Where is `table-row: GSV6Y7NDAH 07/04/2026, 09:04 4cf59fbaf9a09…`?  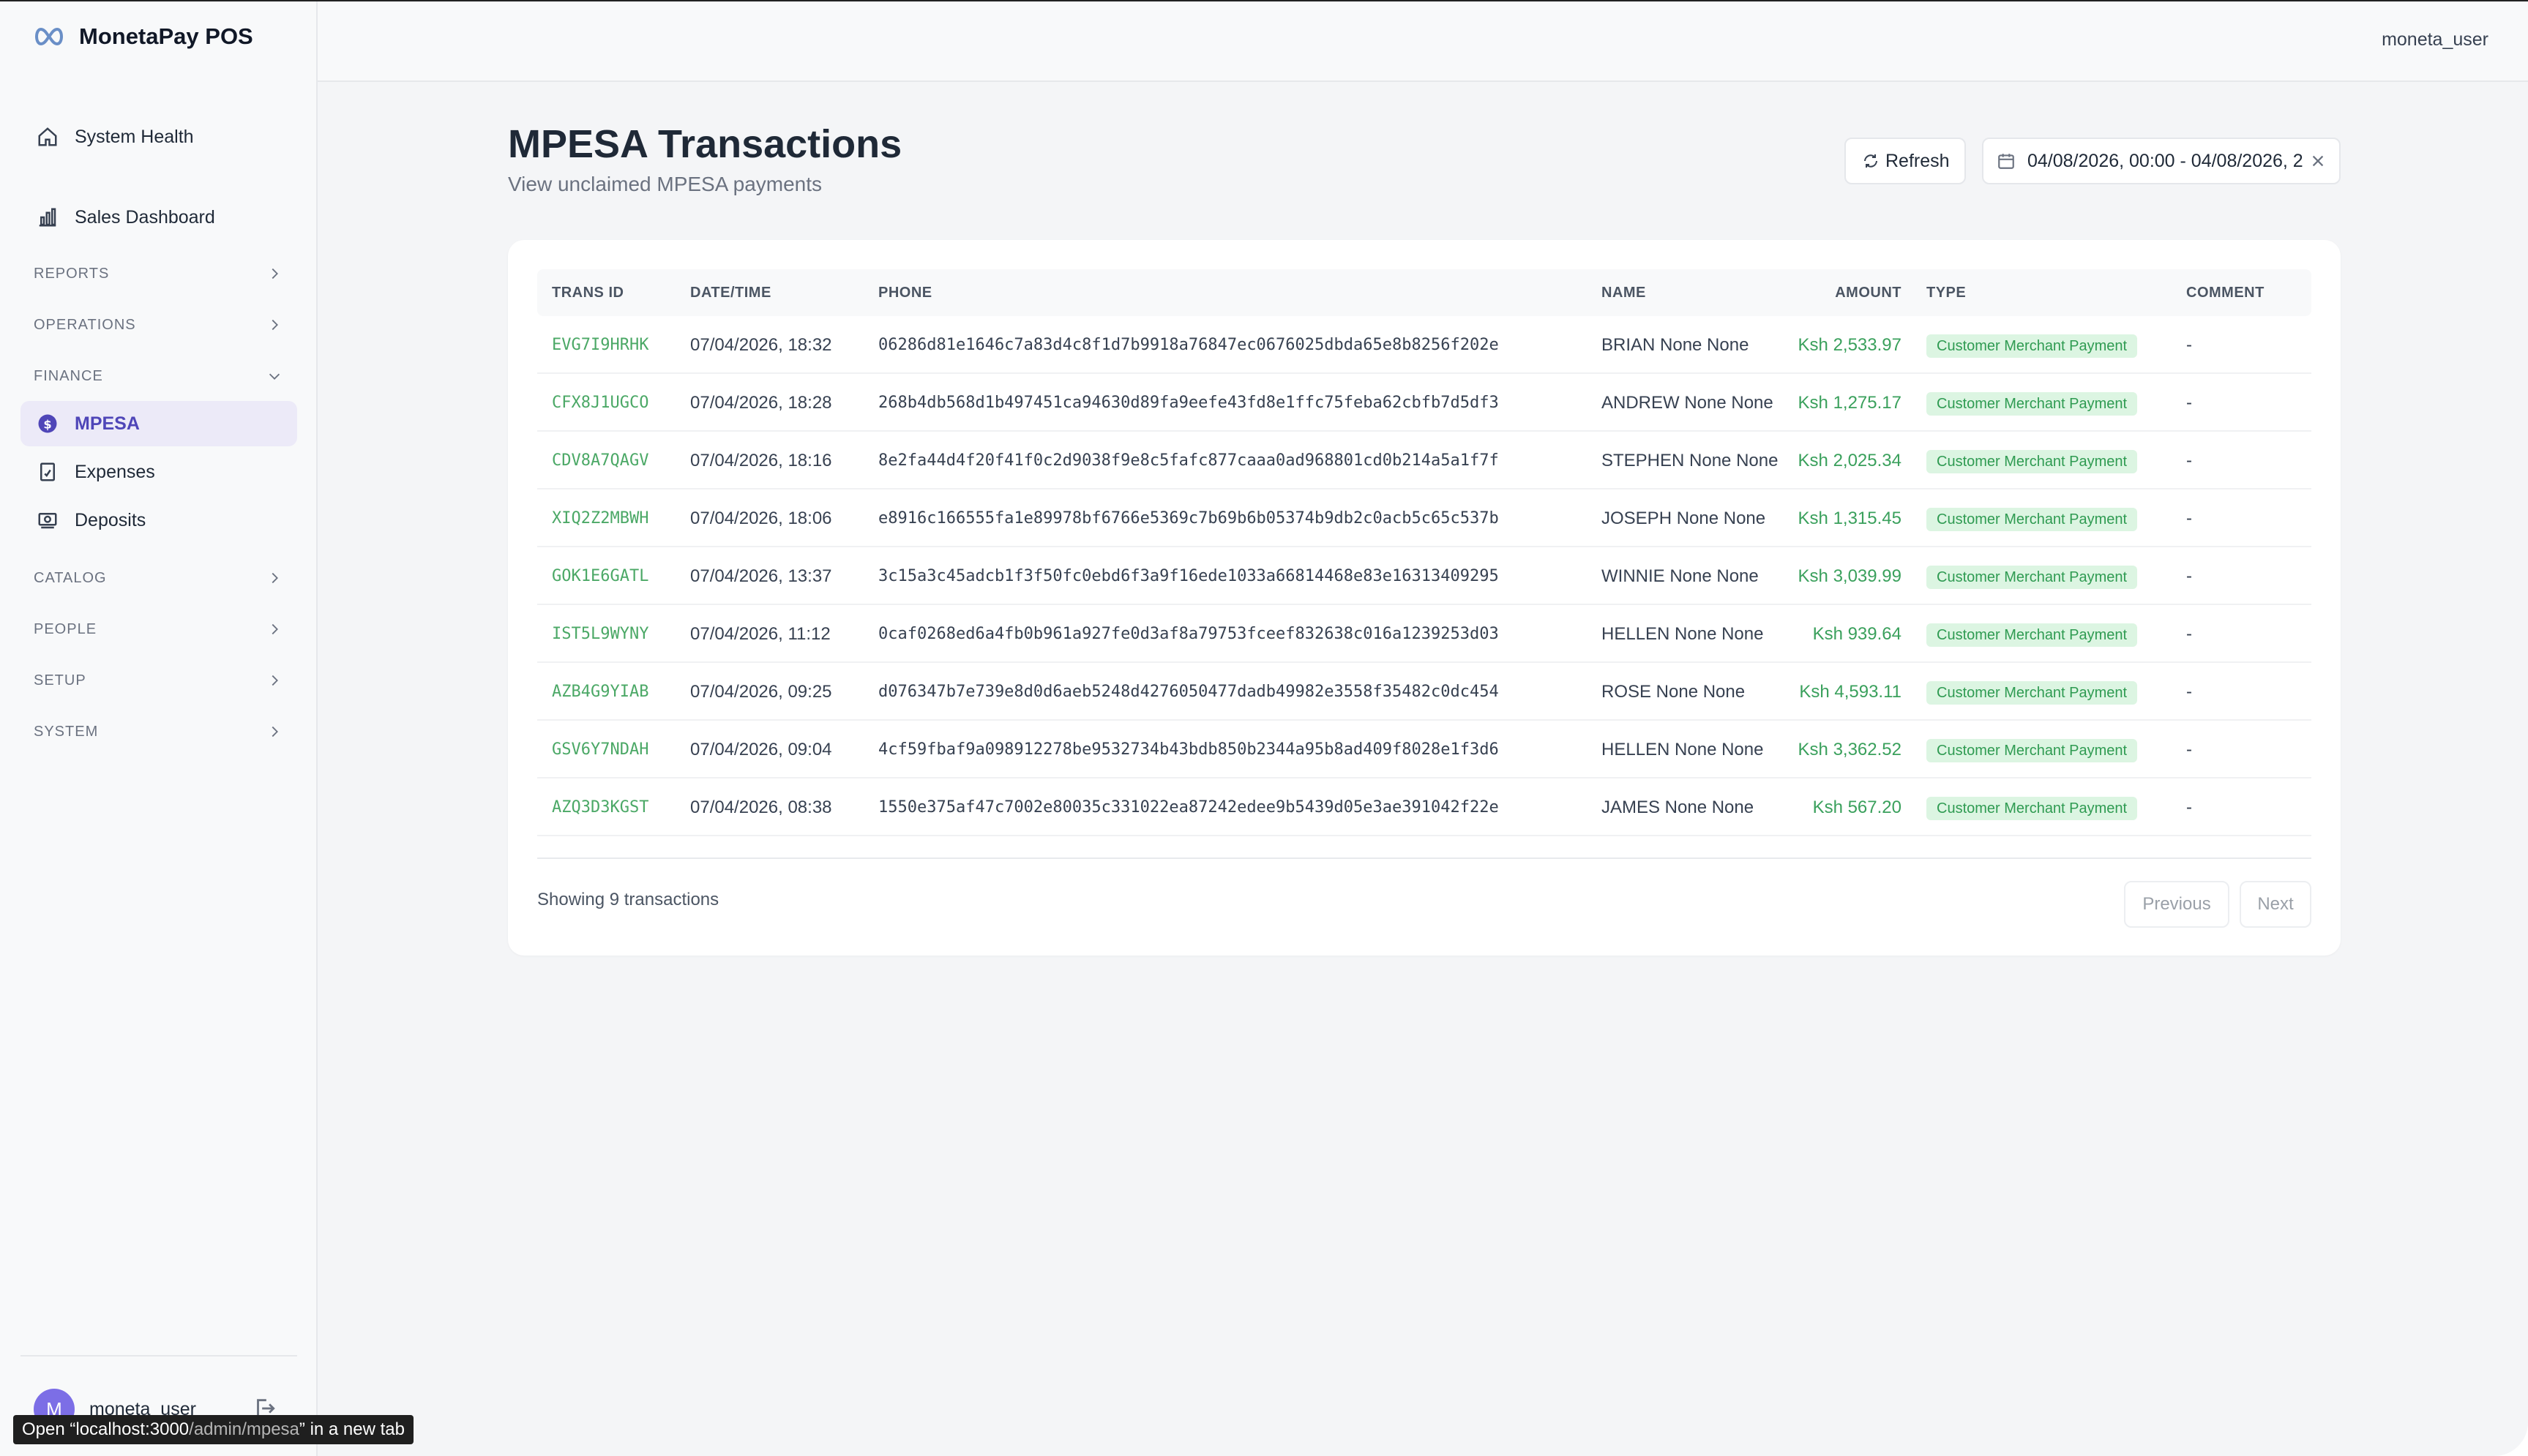 table-row: GSV6Y7NDAH 07/04/2026, 09:04 4cf59fbaf9a09… is located at coordinates (1424, 750).